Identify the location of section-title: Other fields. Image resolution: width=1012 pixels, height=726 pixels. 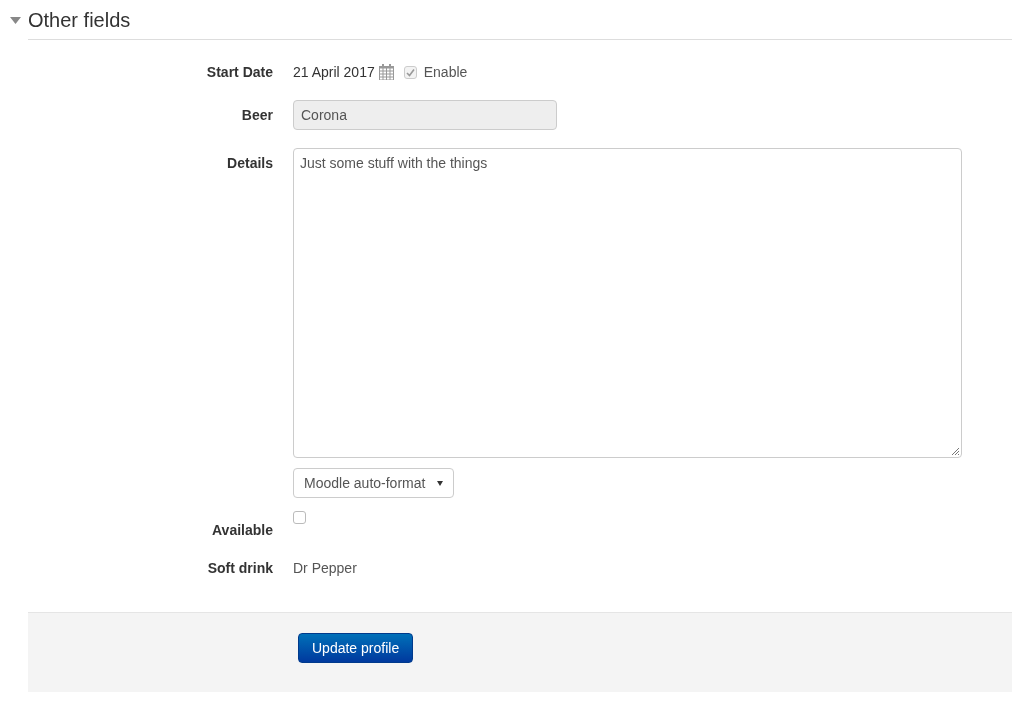
(79, 20).